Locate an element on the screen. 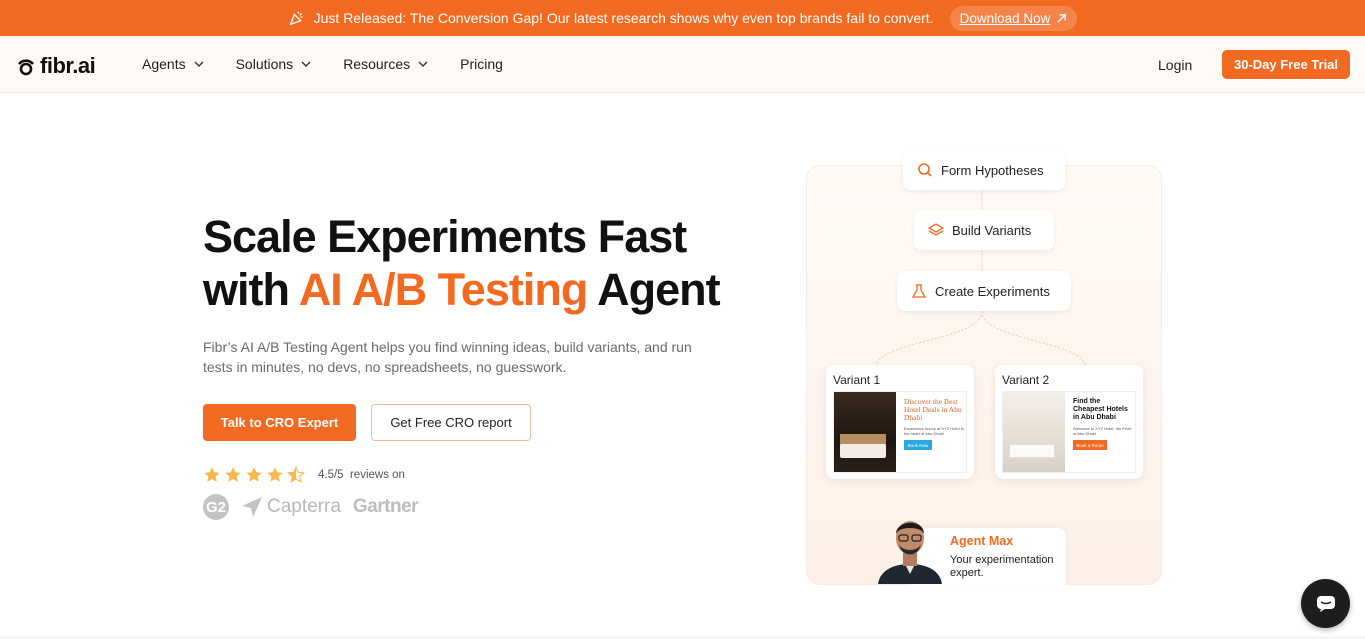  rating-suffix: reviews on is located at coordinates (377, 475).